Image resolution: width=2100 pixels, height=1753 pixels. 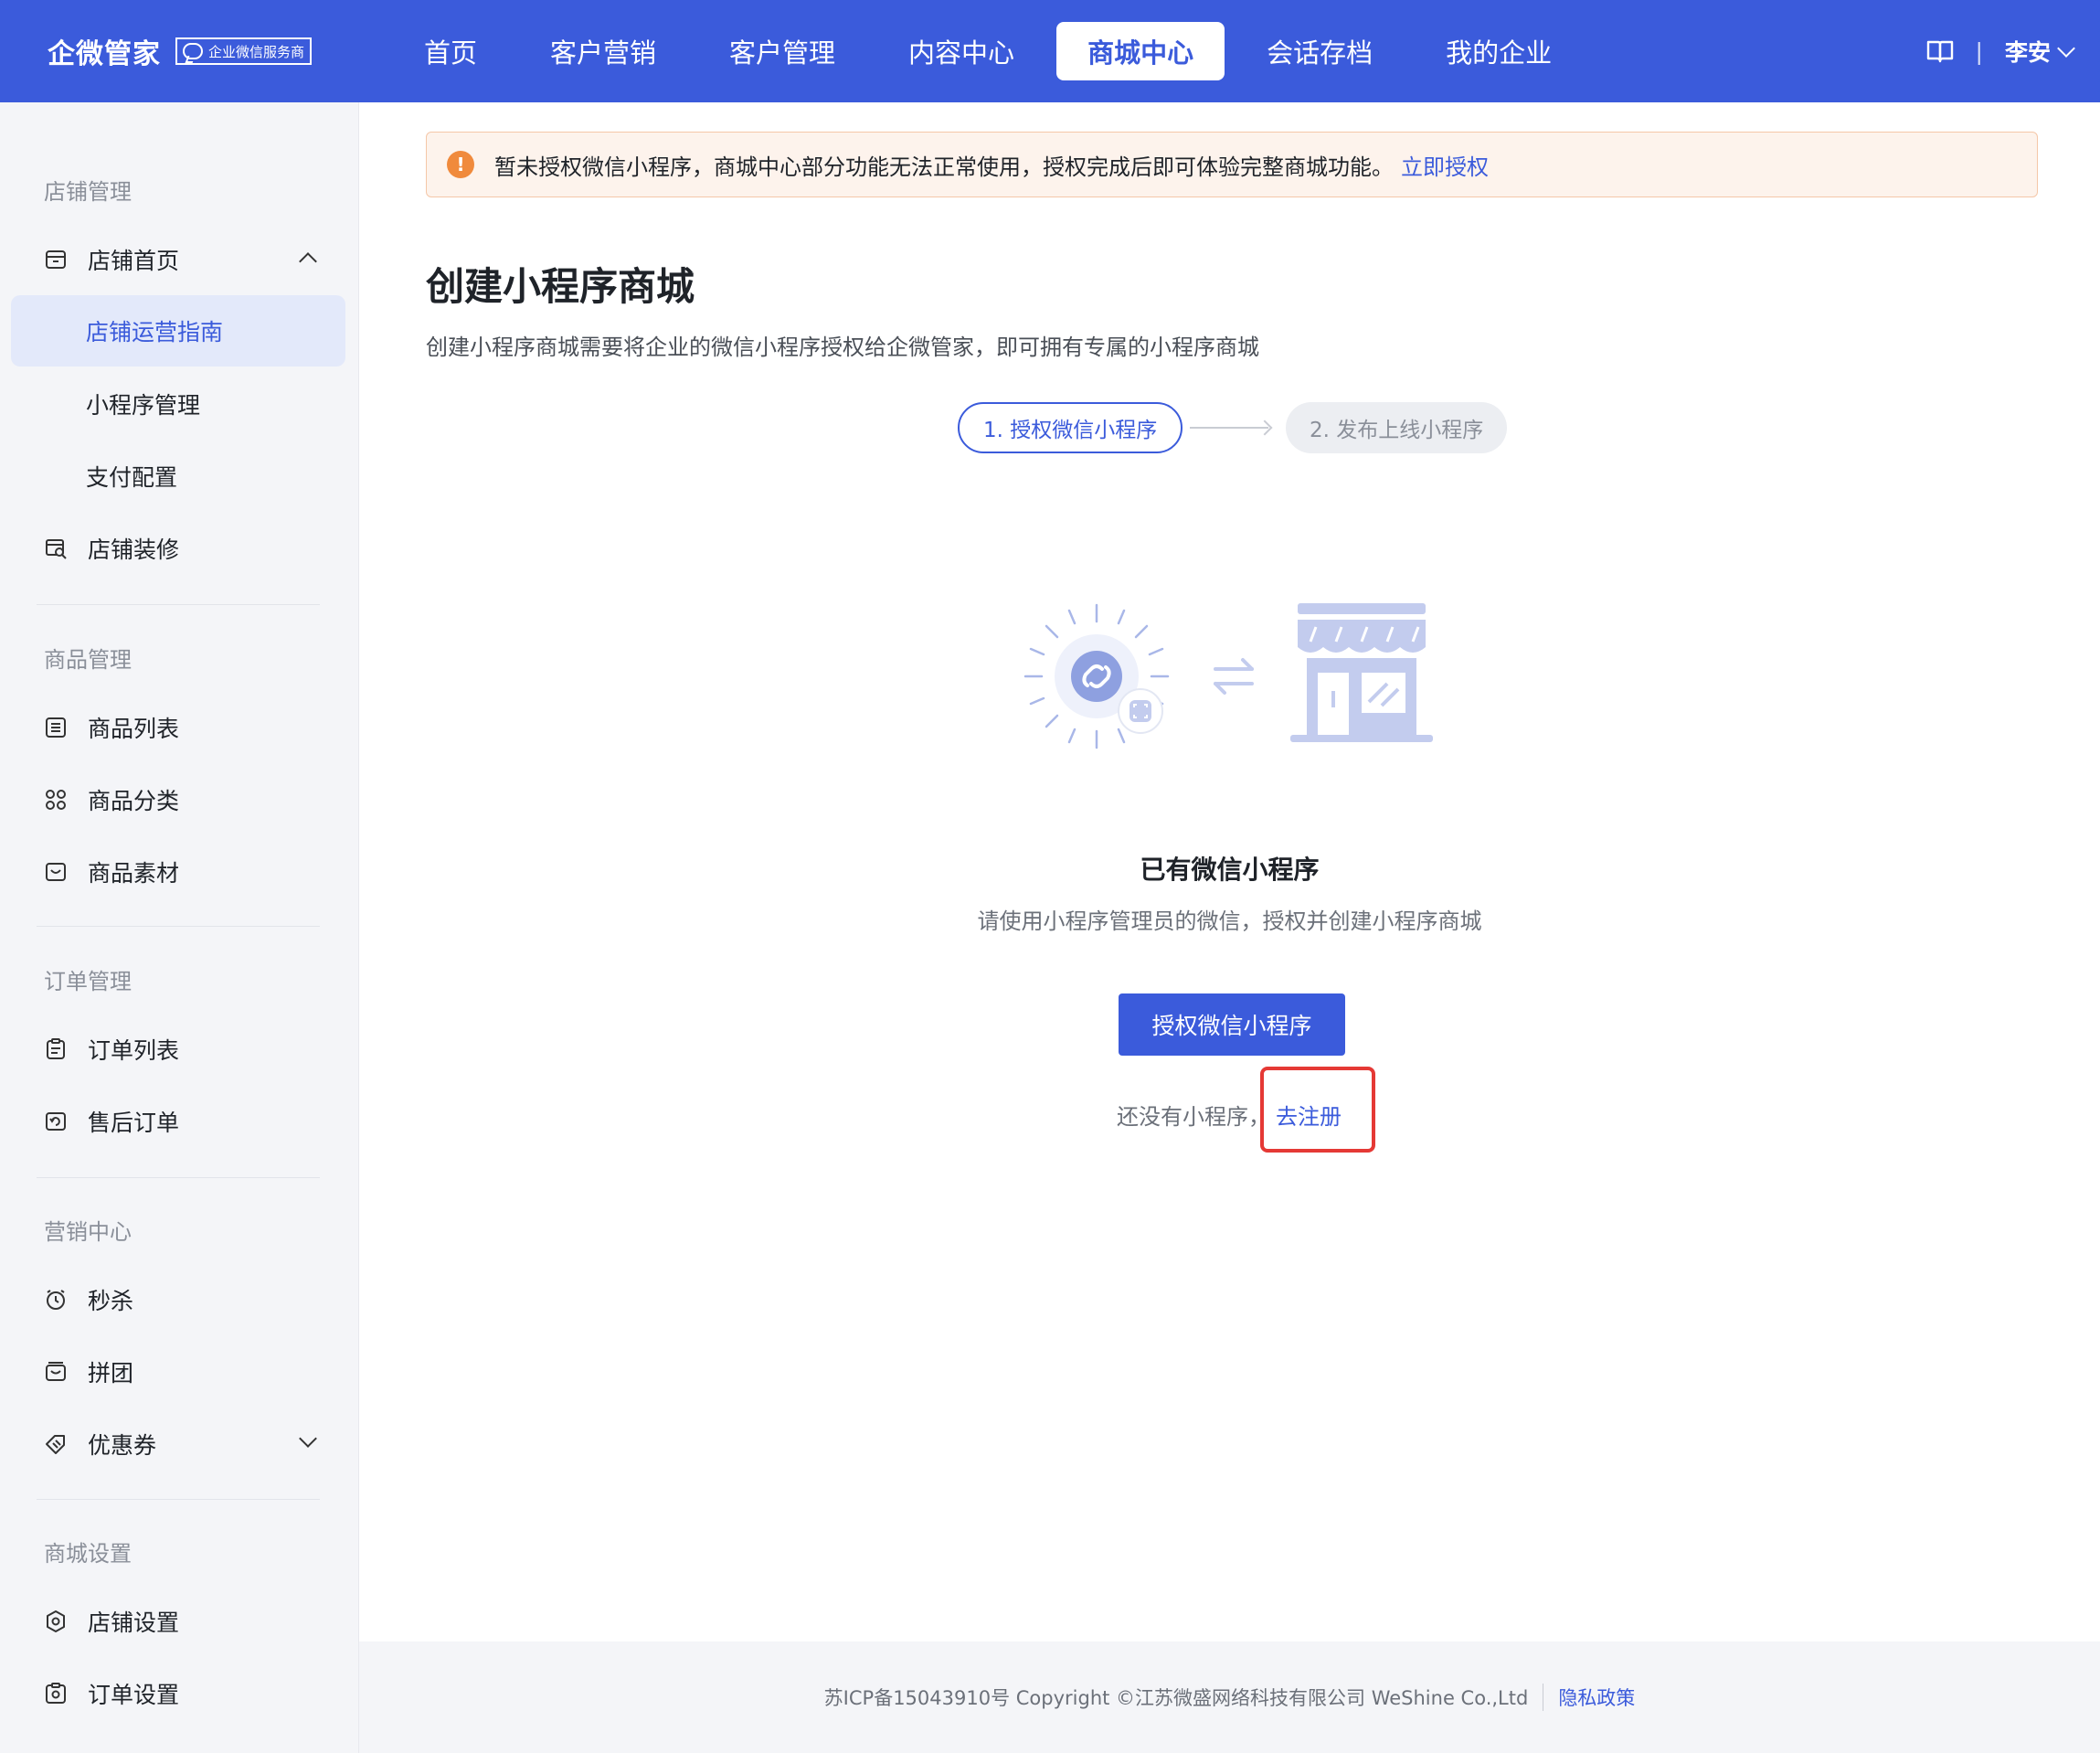 What do you see at coordinates (56, 1372) in the screenshot?
I see `shopping-bag-icon` at bounding box center [56, 1372].